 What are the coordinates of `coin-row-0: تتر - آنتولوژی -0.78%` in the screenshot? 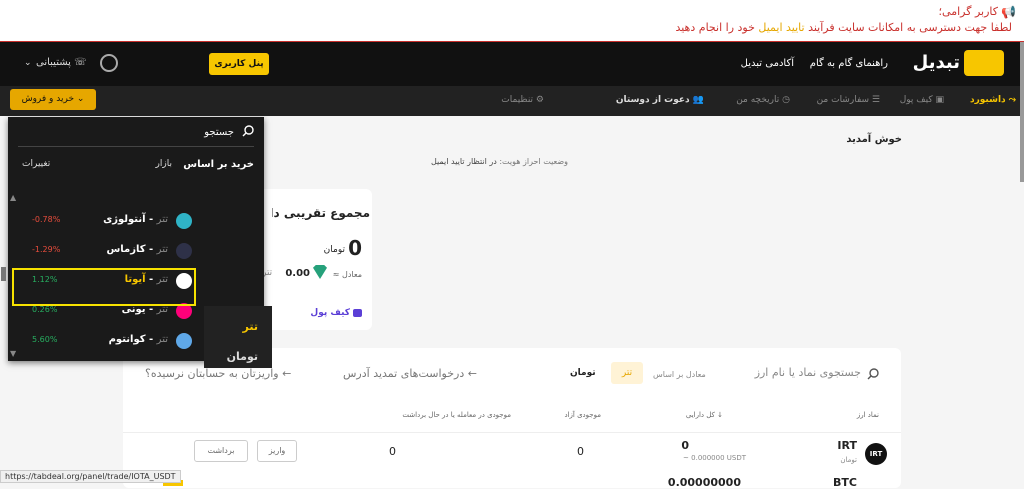 It's located at (108, 222).